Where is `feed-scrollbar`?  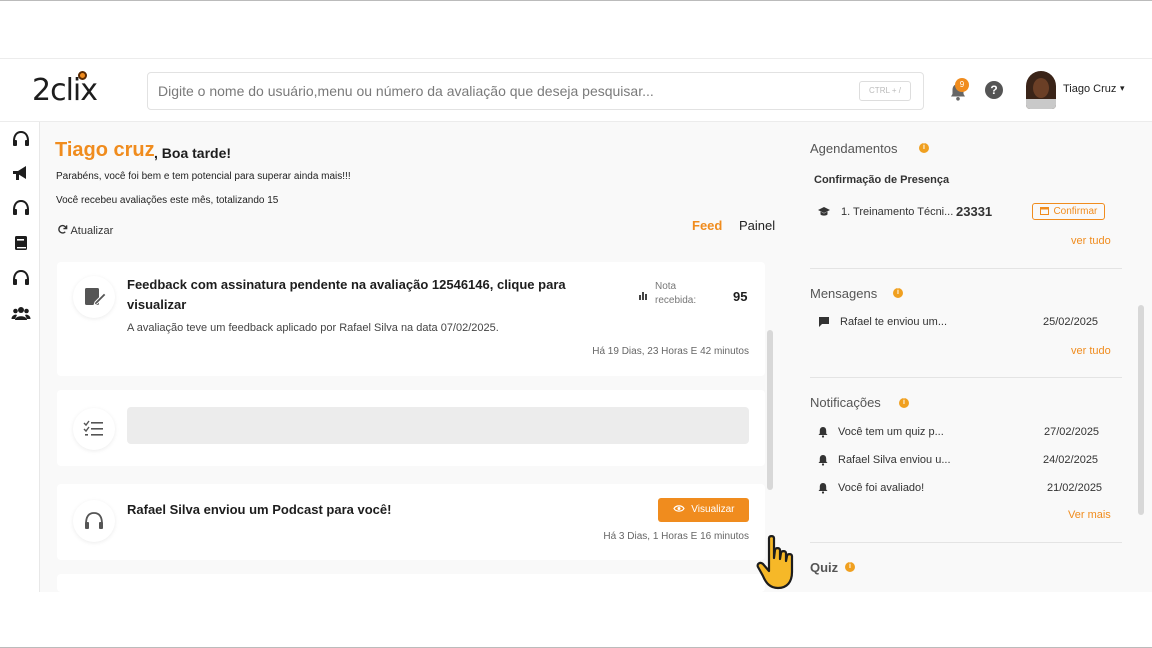
feed-scrollbar is located at coordinates (770, 410).